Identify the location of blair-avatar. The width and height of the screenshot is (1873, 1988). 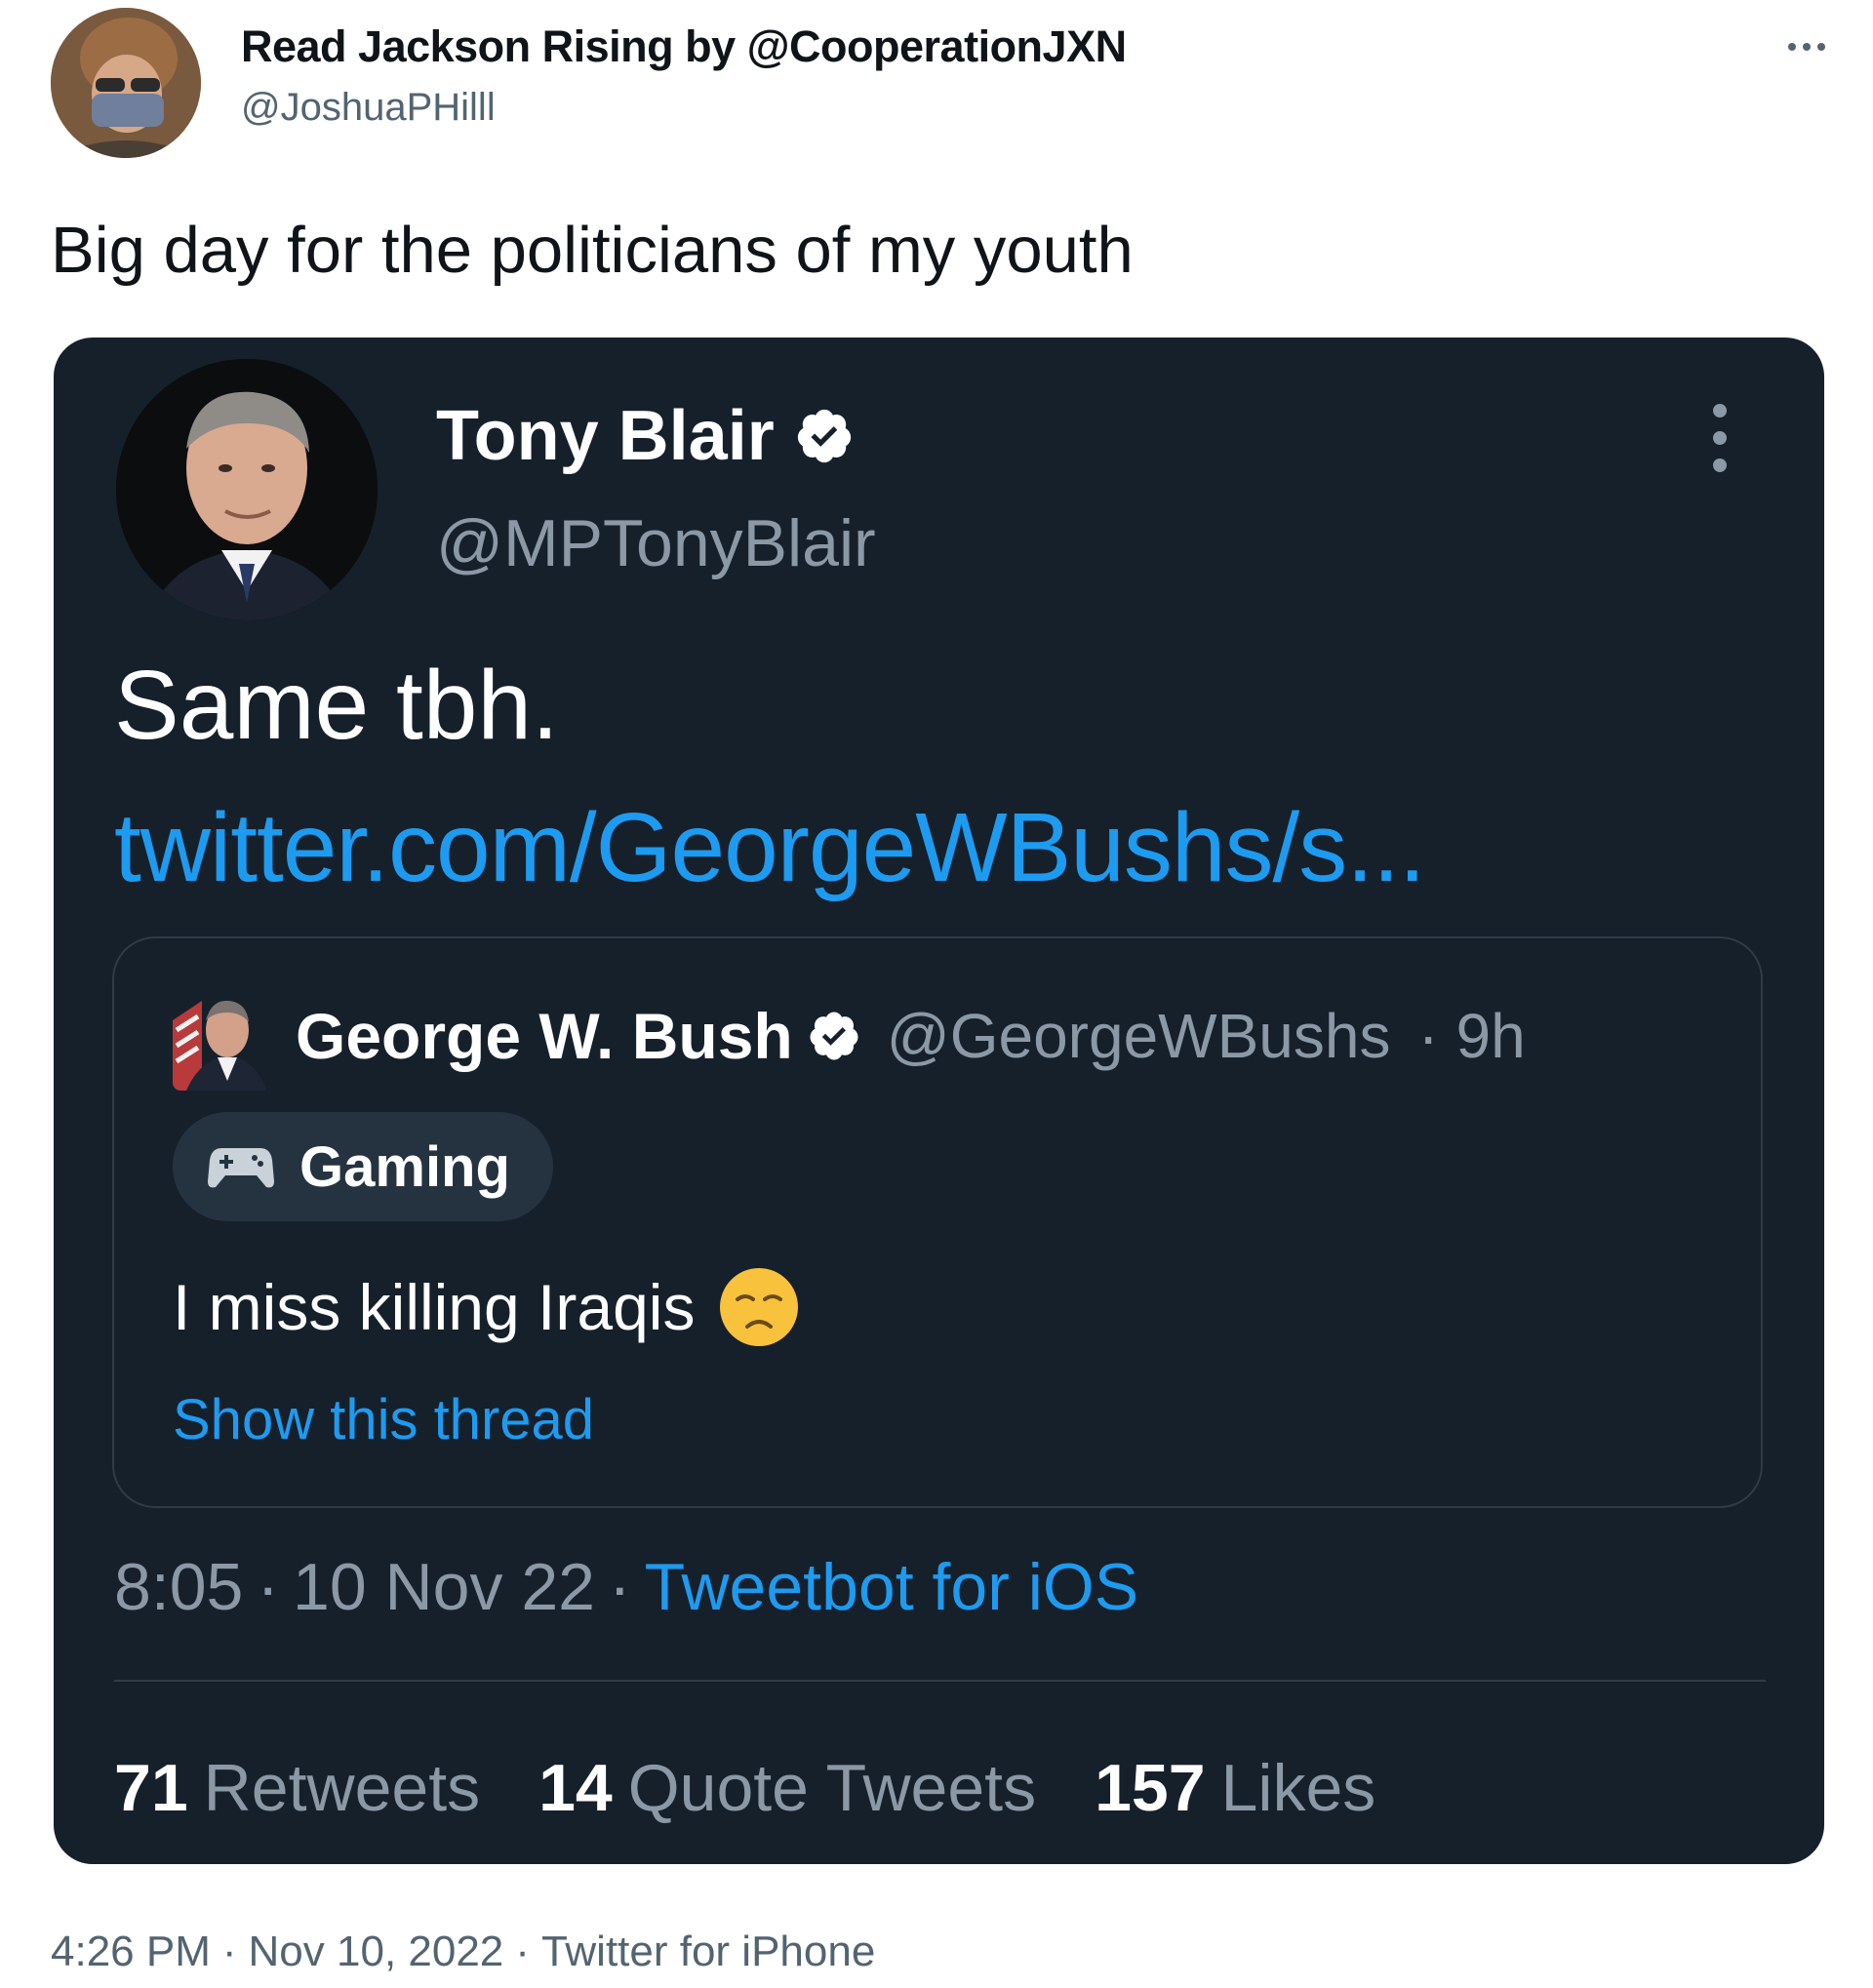
(247, 489).